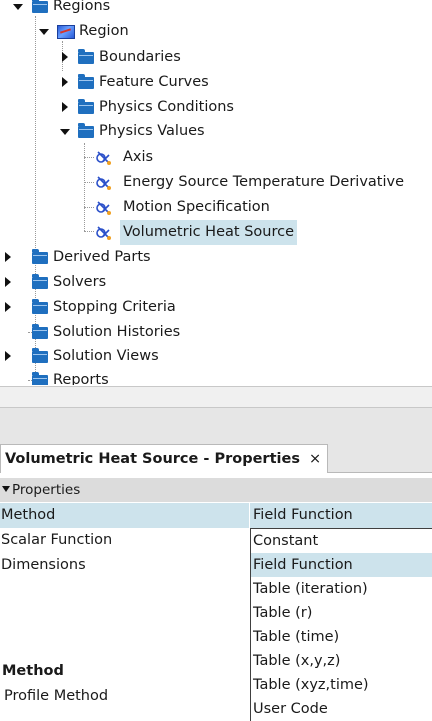  What do you see at coordinates (216, 397) in the screenshot?
I see `horizontal-scrollbar` at bounding box center [216, 397].